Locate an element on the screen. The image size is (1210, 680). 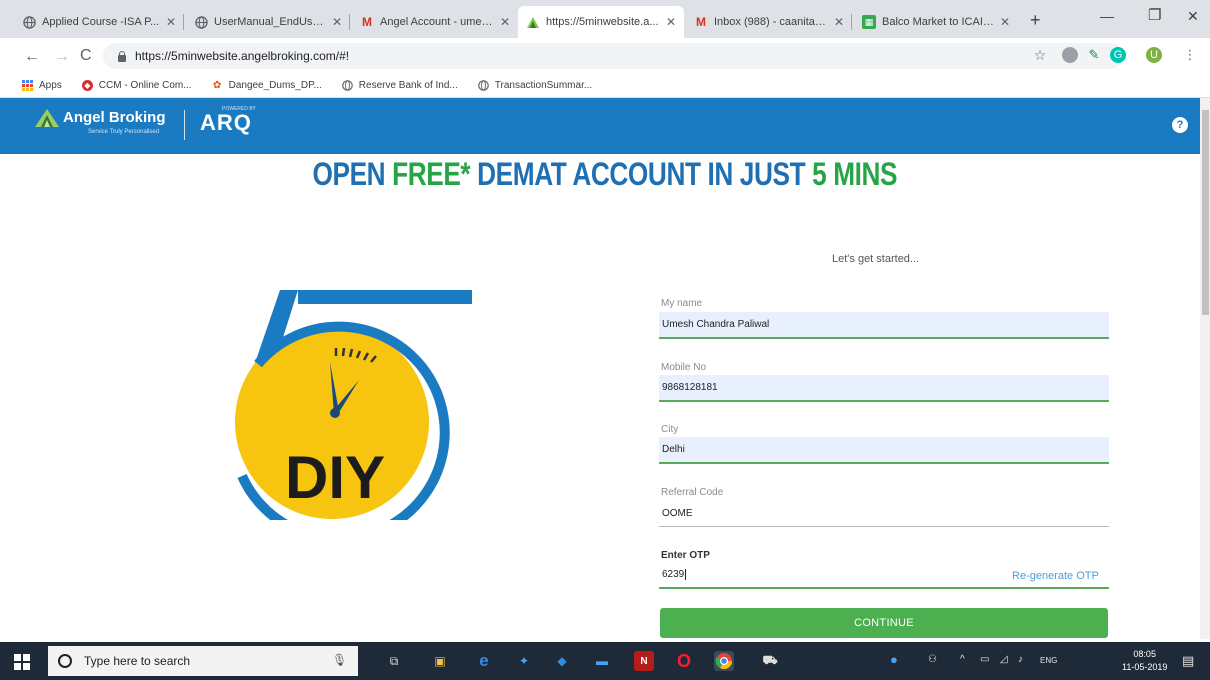
opera-icon: O is located at coordinates (684, 661).